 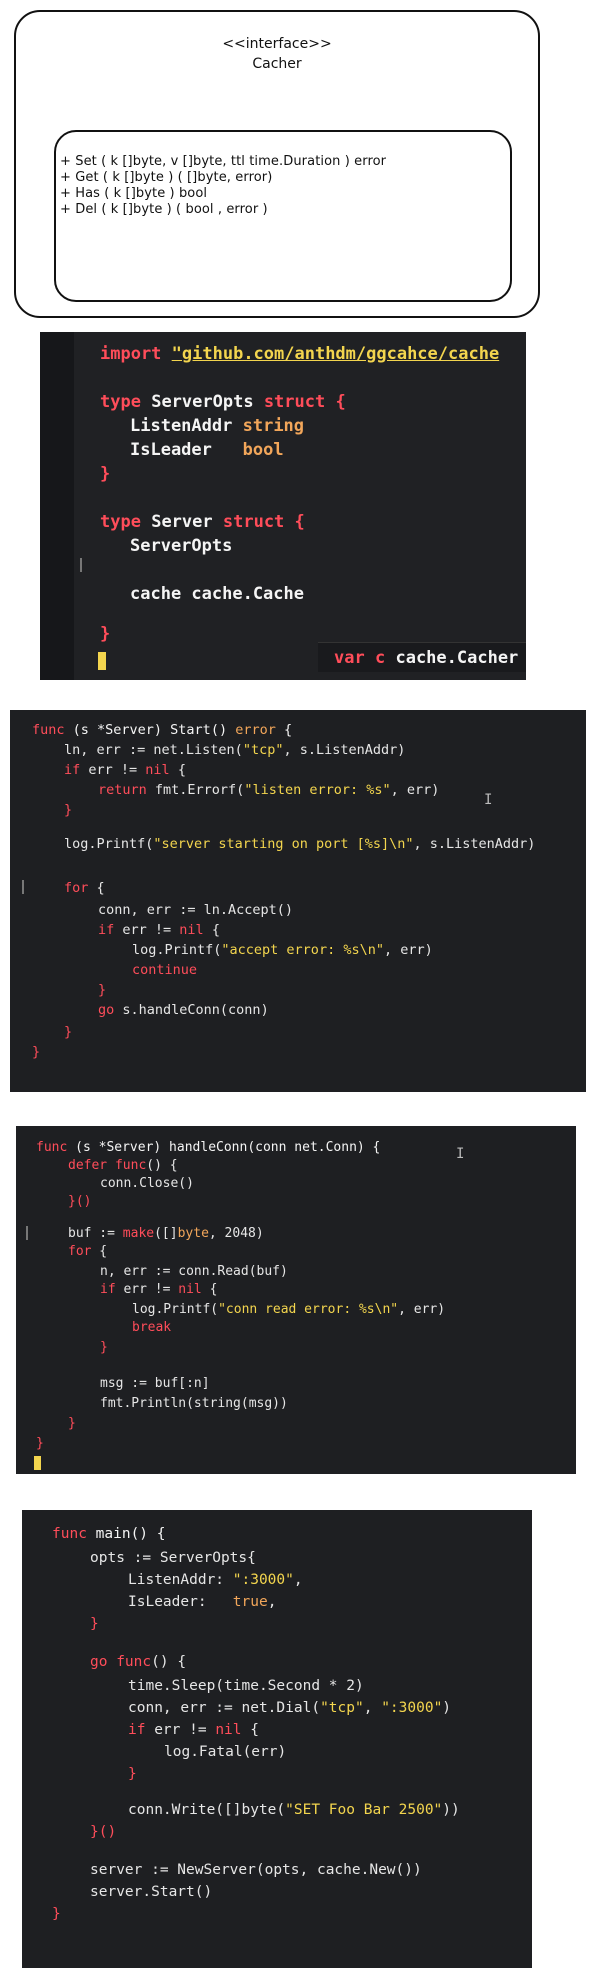 I want to click on code-text: fmt.Errorf(, so click(x=195, y=790).